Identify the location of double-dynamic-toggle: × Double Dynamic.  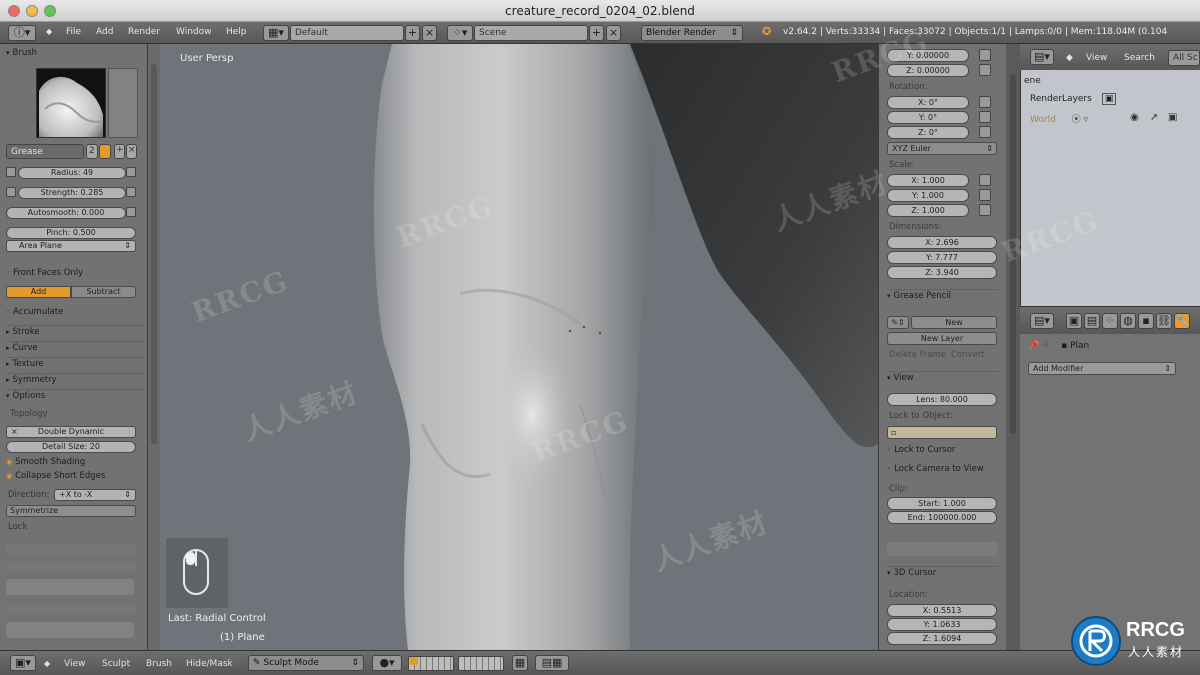
(71, 432).